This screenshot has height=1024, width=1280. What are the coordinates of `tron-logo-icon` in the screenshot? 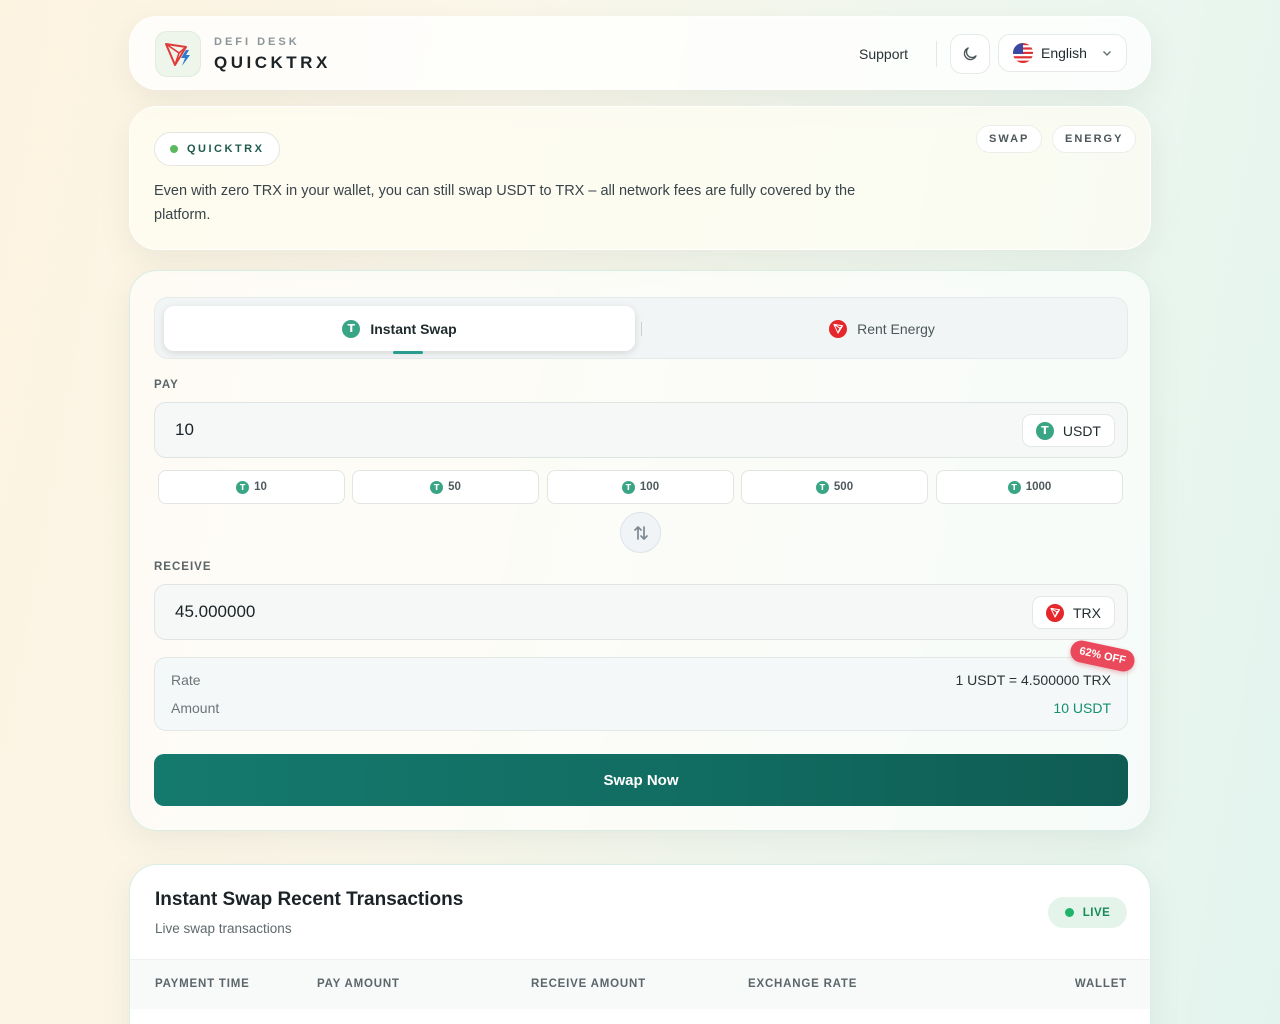 It's located at (177, 54).